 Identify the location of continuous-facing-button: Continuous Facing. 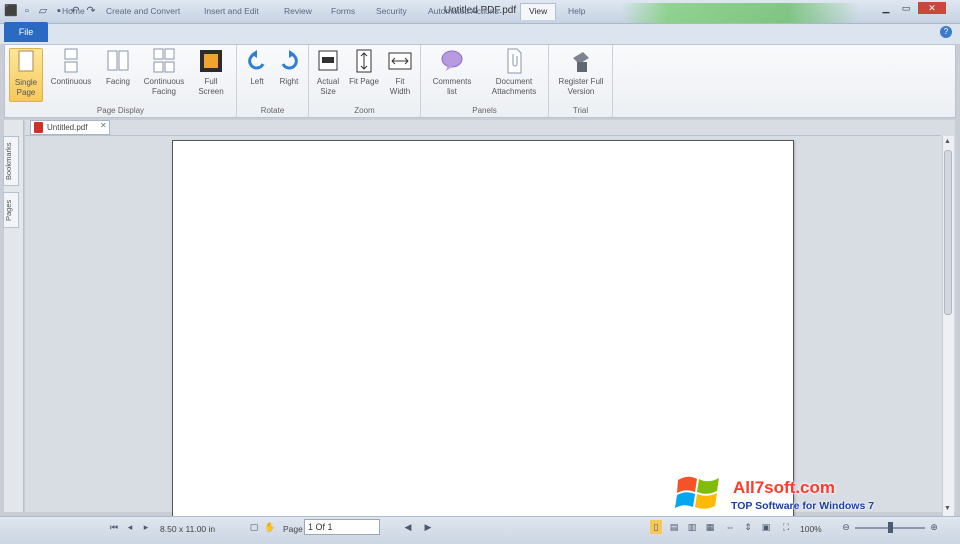
(164, 72).